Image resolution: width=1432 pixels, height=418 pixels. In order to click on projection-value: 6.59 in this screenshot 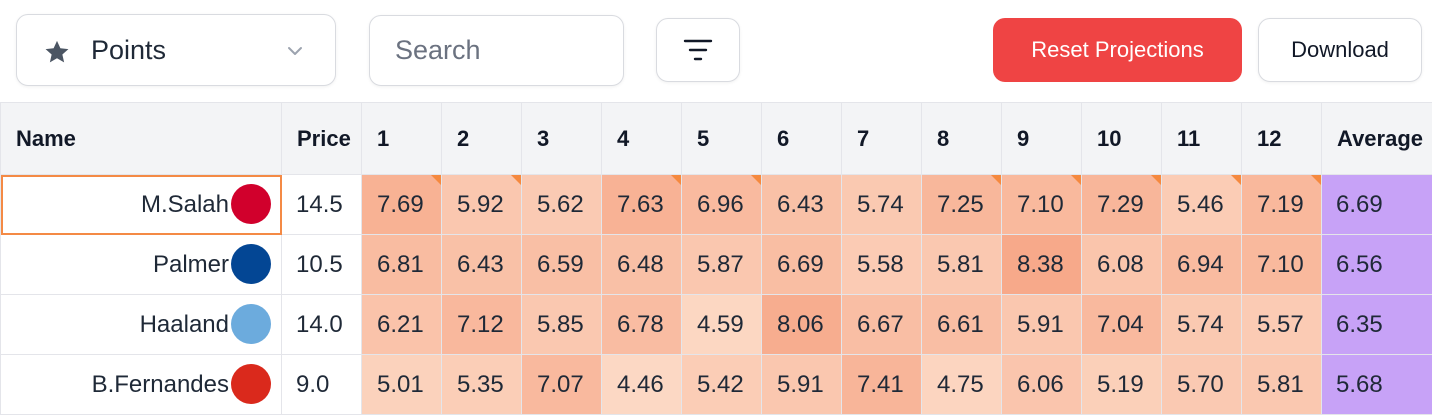, I will do `click(560, 264)`.